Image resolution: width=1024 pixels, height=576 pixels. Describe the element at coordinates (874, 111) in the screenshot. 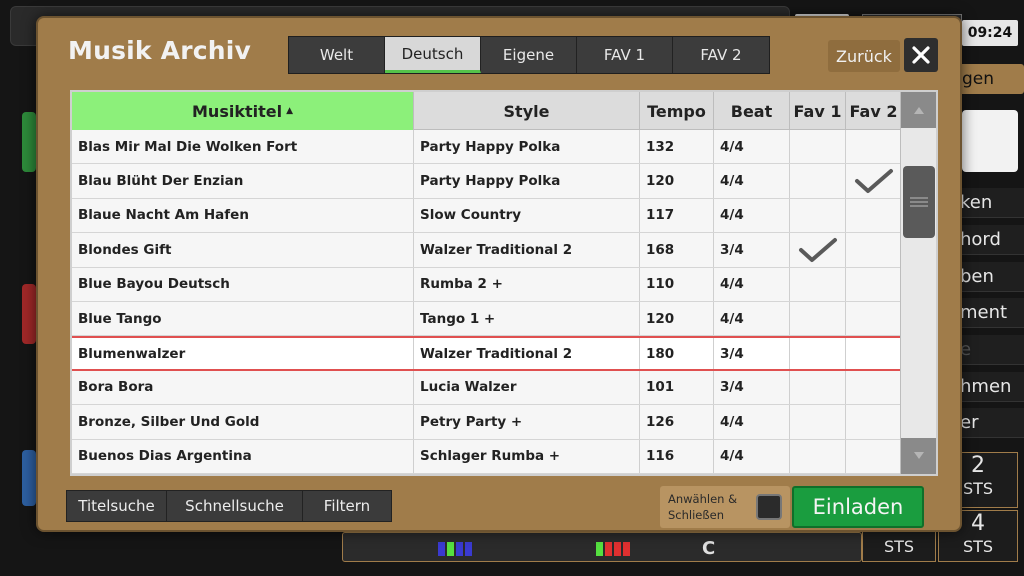

I see `column-header-fav-2: Fav 2` at that location.